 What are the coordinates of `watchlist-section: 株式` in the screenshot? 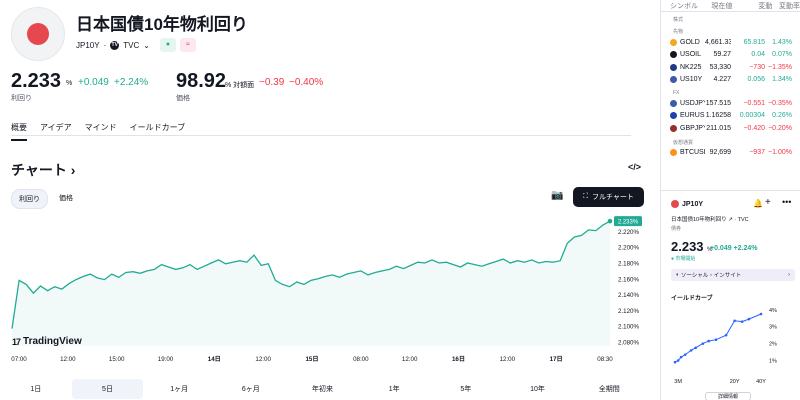 It's located at (730, 18).